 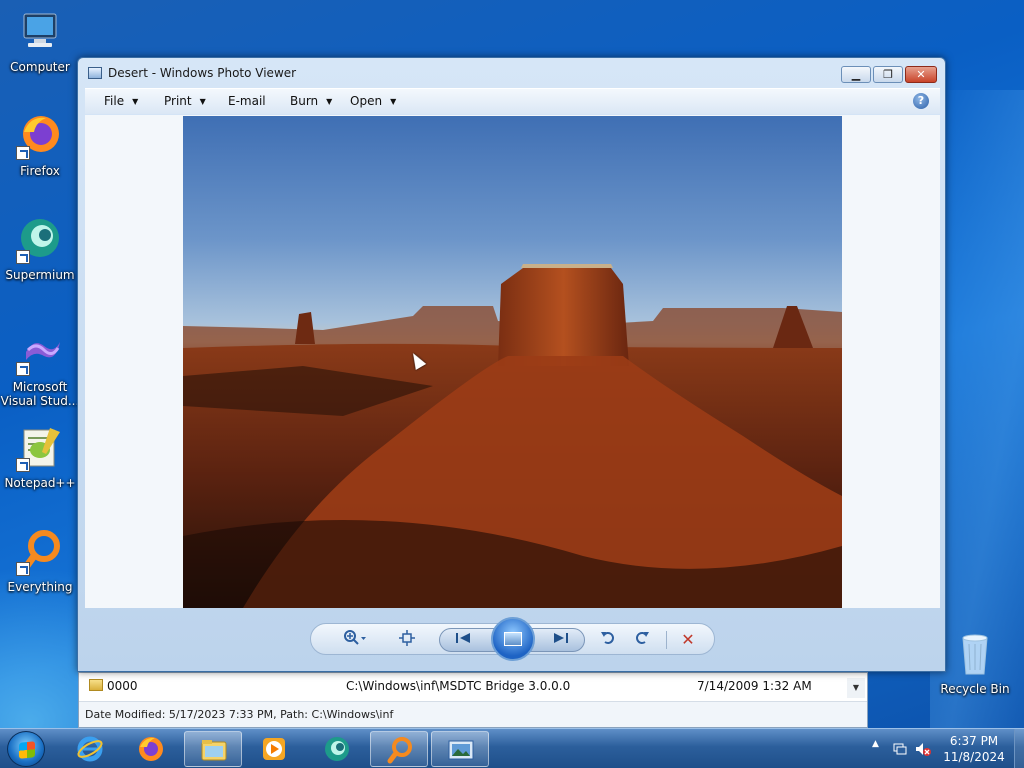 What do you see at coordinates (608, 640) in the screenshot?
I see `rotate-counterclockwise-icon` at bounding box center [608, 640].